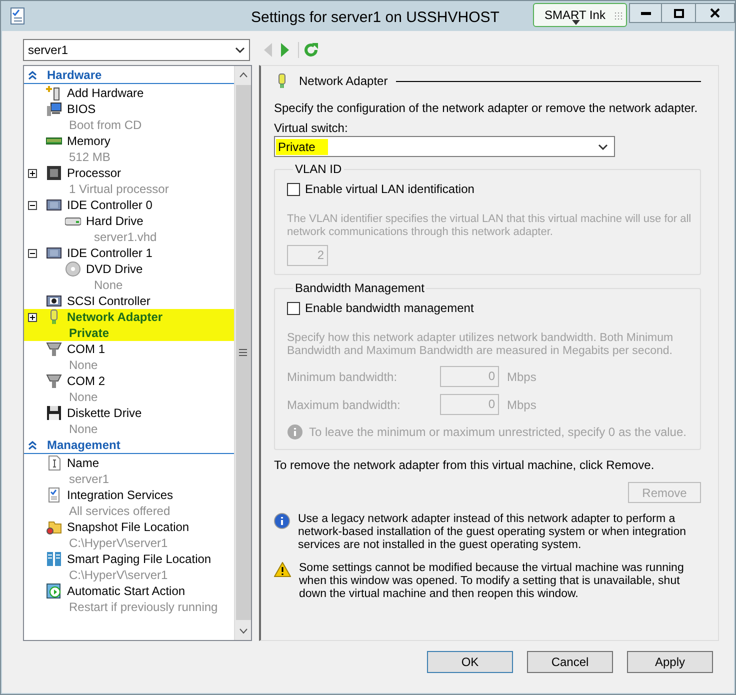 This screenshot has width=736, height=695. I want to click on tree-item: Network Adapter Private, so click(129, 325).